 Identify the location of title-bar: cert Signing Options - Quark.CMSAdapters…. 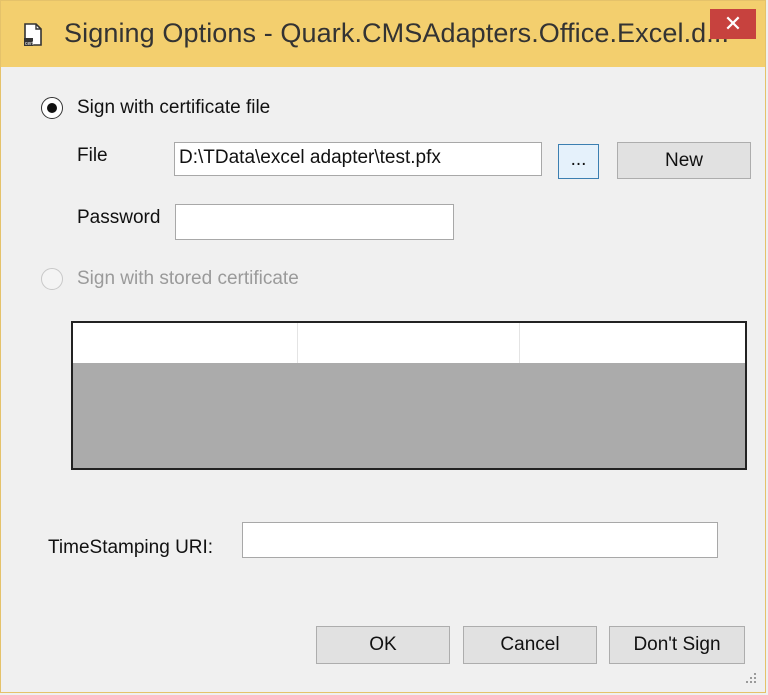
(383, 34).